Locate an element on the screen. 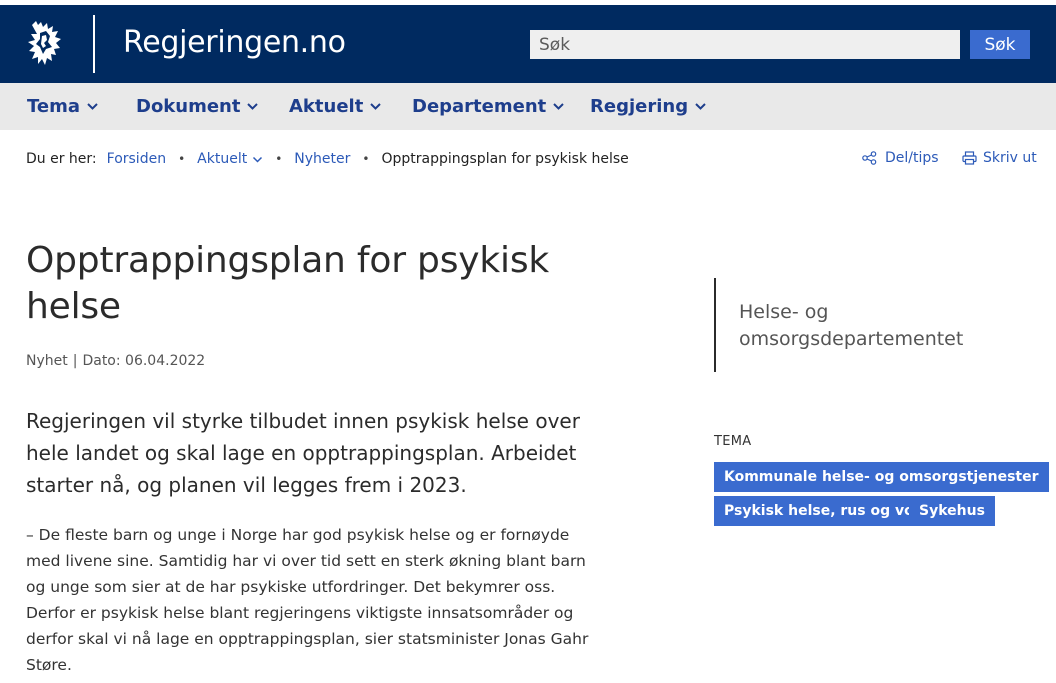 This screenshot has width=1056, height=683. search-input is located at coordinates (745, 44).